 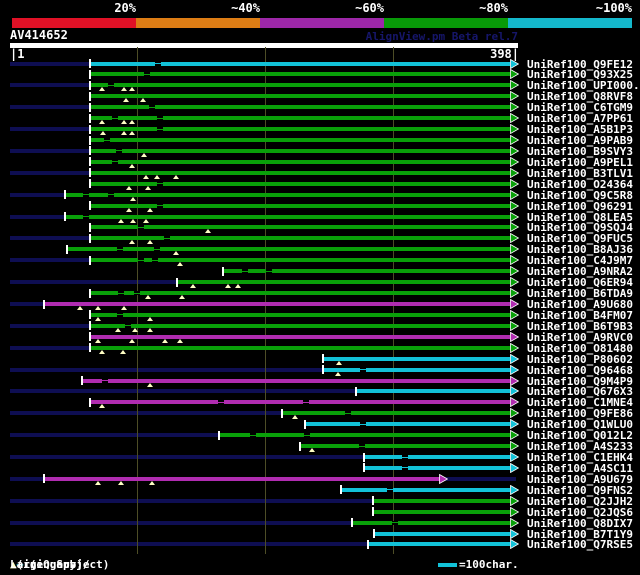 What do you see at coordinates (59, 565) in the screenshot?
I see `gaps-legend: Large gaps: ▲ (in Query)/– (in Subject)` at bounding box center [59, 565].